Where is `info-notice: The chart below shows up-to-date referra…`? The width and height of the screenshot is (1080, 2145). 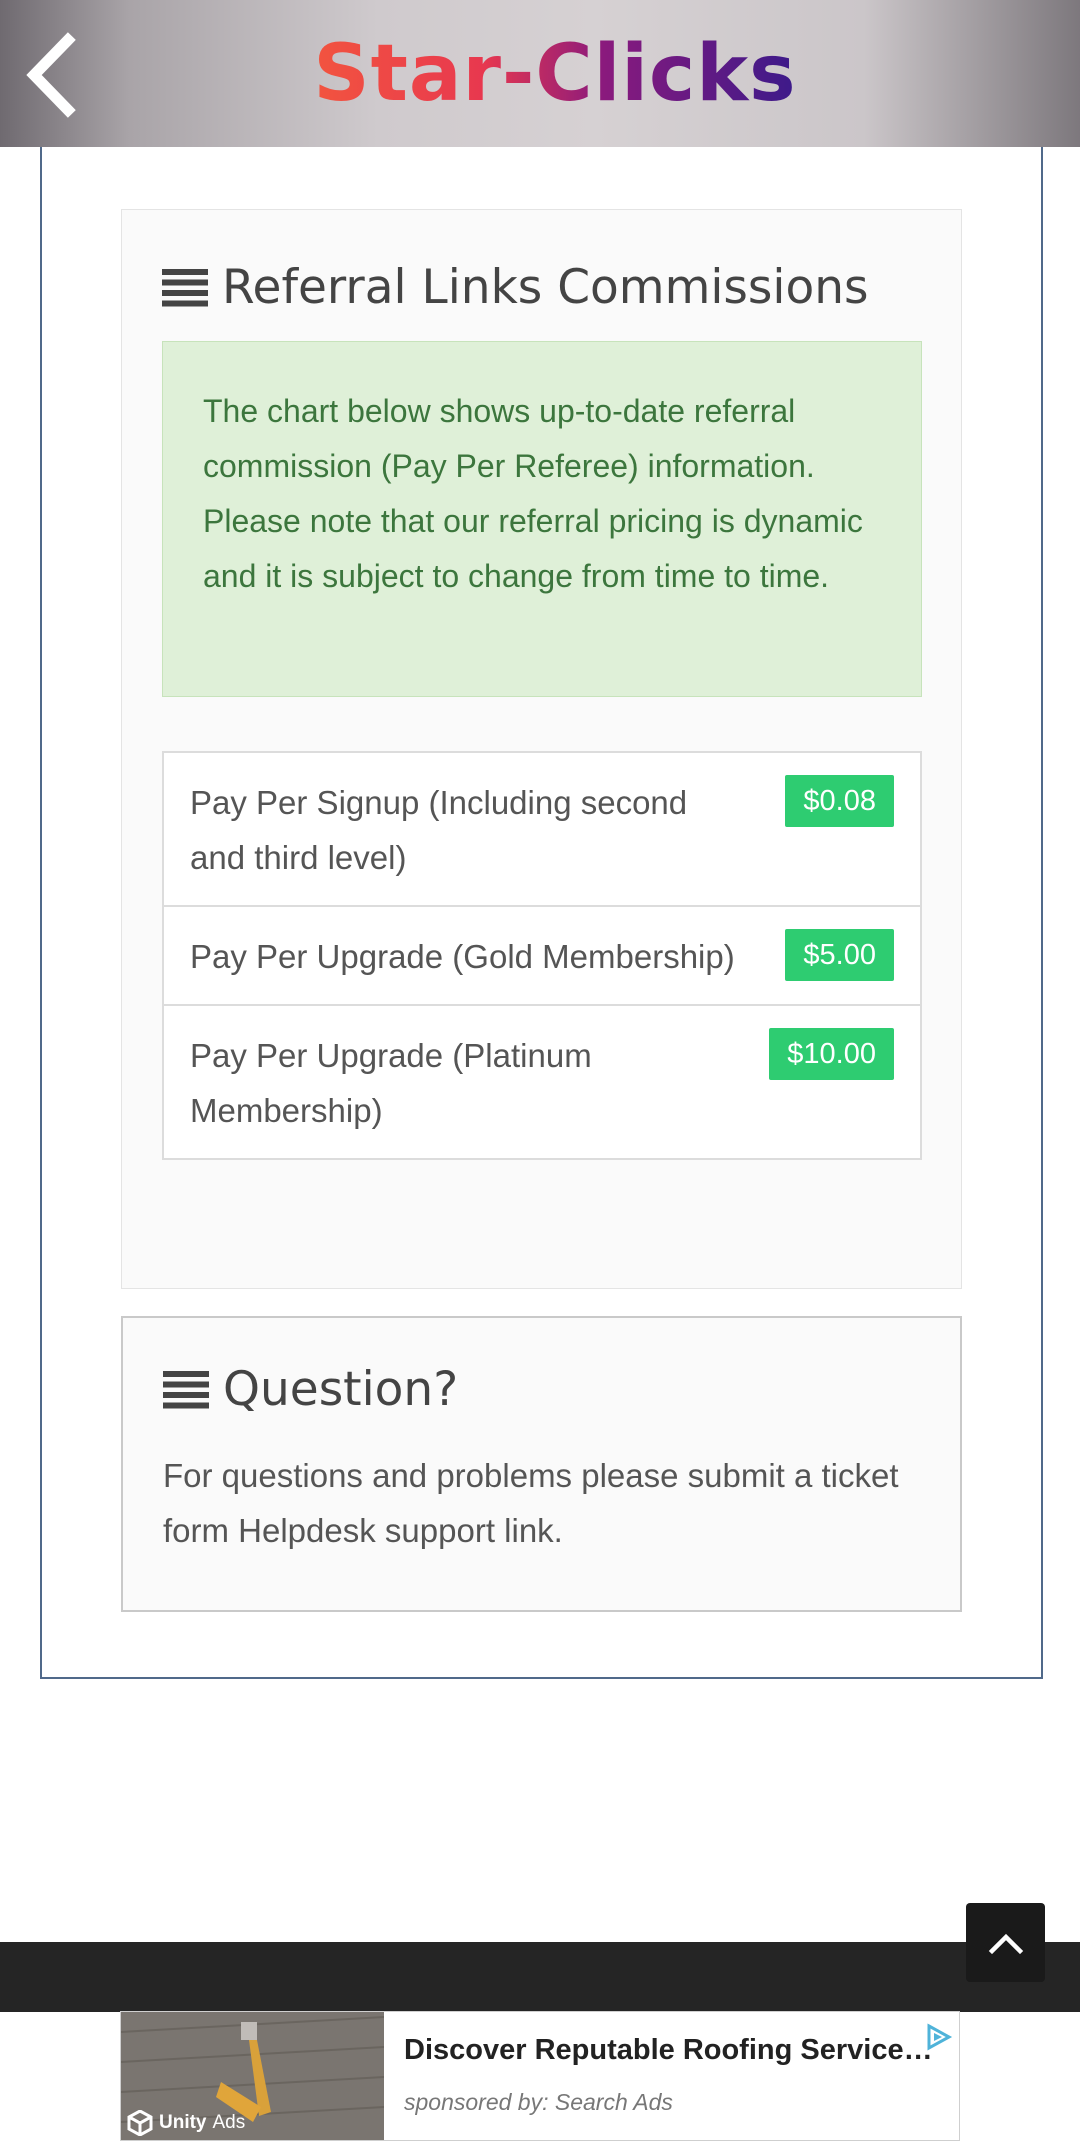
info-notice: The chart below shows up-to-date referra… is located at coordinates (542, 519).